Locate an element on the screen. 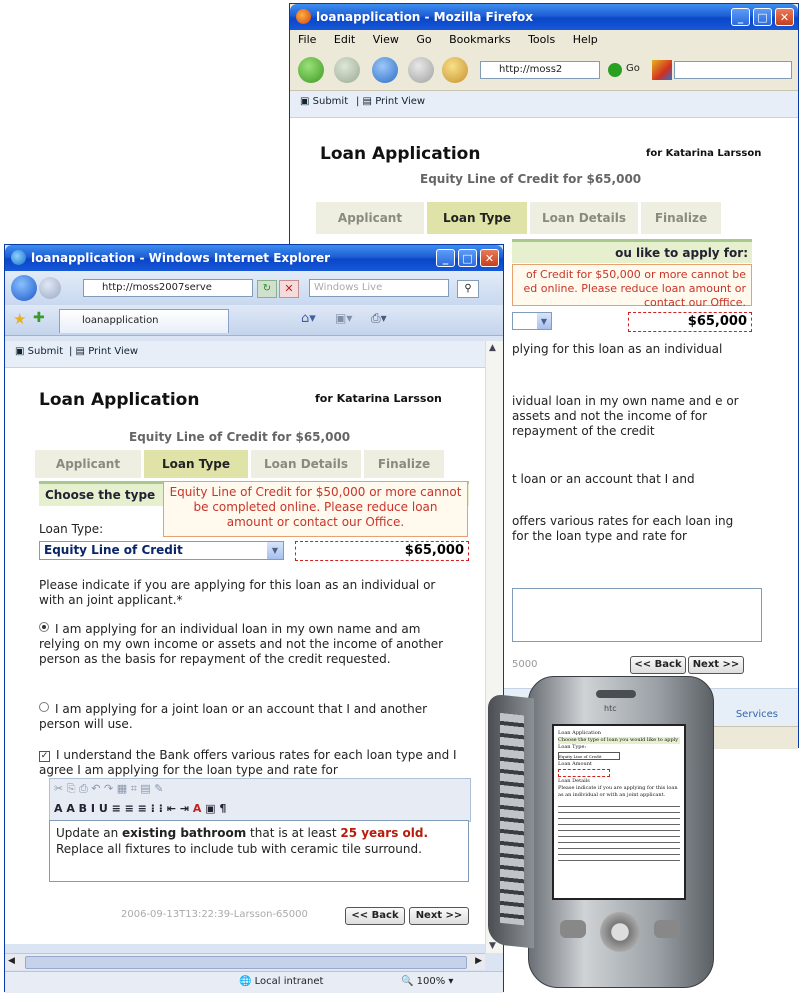  reload-icon is located at coordinates (385, 70).